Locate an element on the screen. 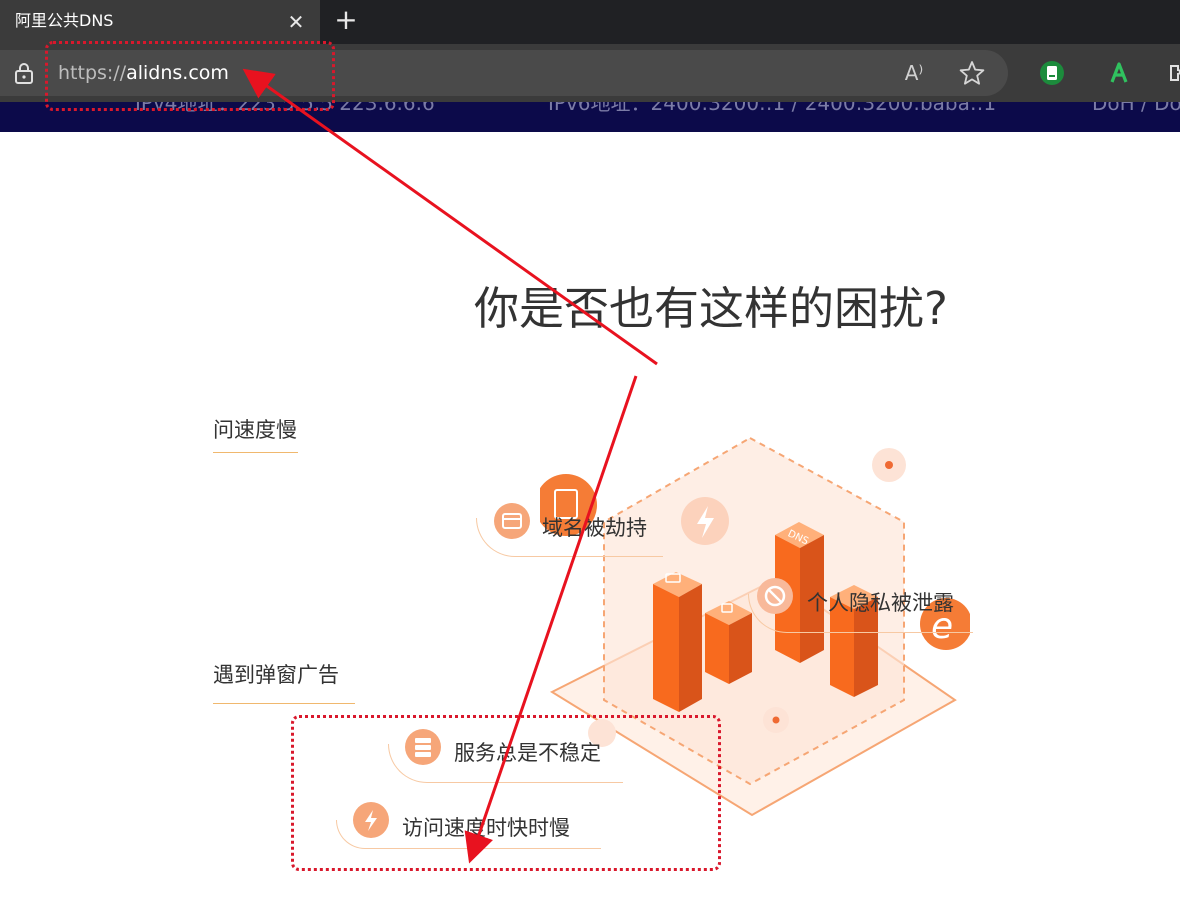  issue-privacy-leak: 个人隐私被泄露 is located at coordinates (880, 603).